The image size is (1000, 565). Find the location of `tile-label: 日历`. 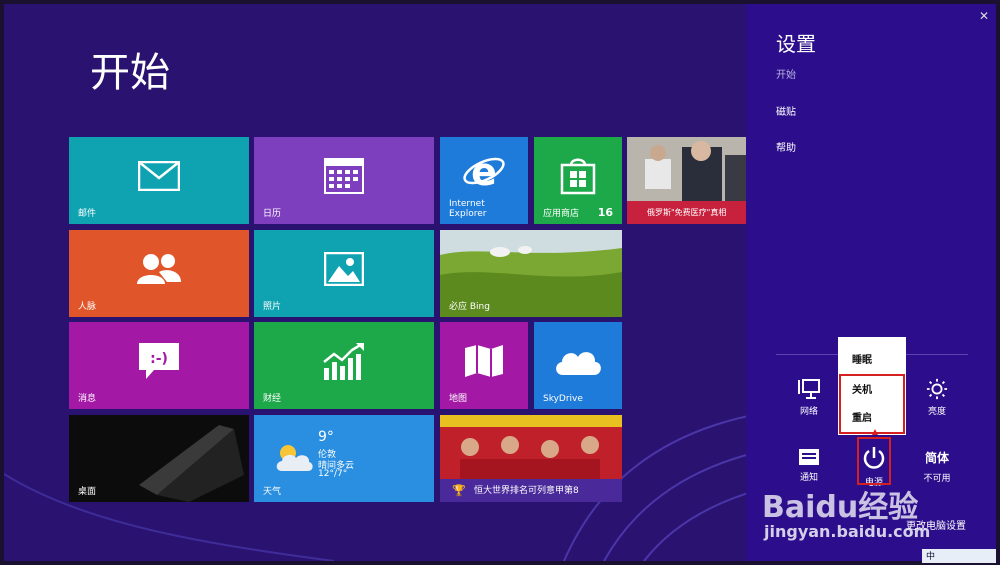

tile-label: 日历 is located at coordinates (272, 214).